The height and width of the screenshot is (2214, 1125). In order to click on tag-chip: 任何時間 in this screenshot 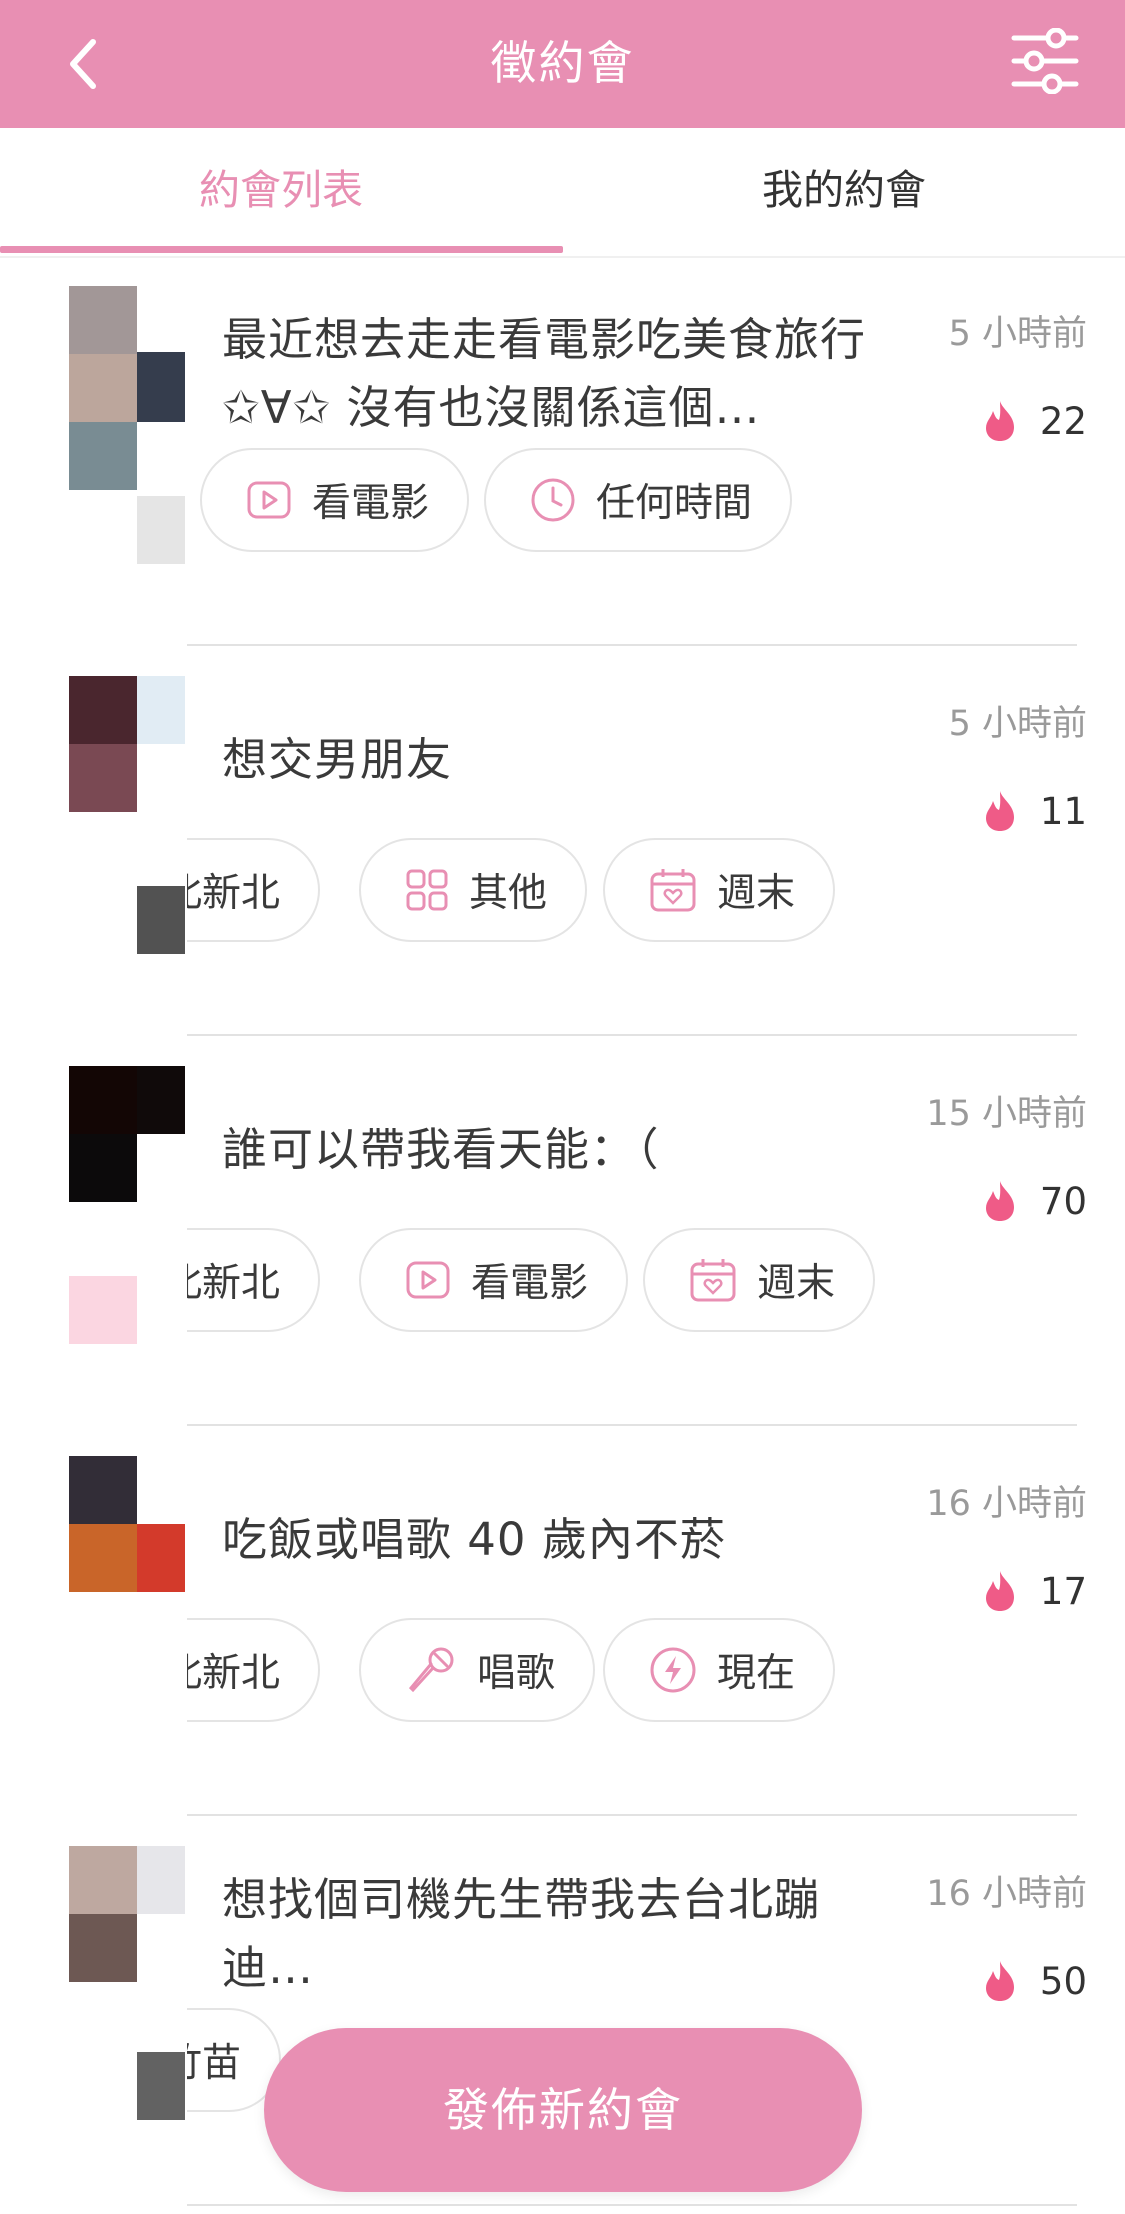, I will do `click(638, 500)`.